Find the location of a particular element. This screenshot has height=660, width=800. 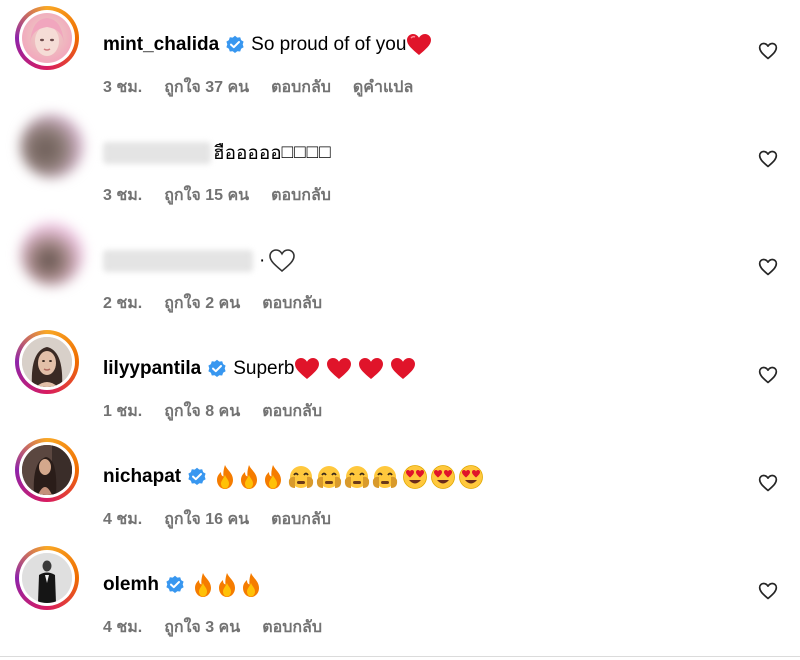

comment-time: 2 ชม. is located at coordinates (122, 303).